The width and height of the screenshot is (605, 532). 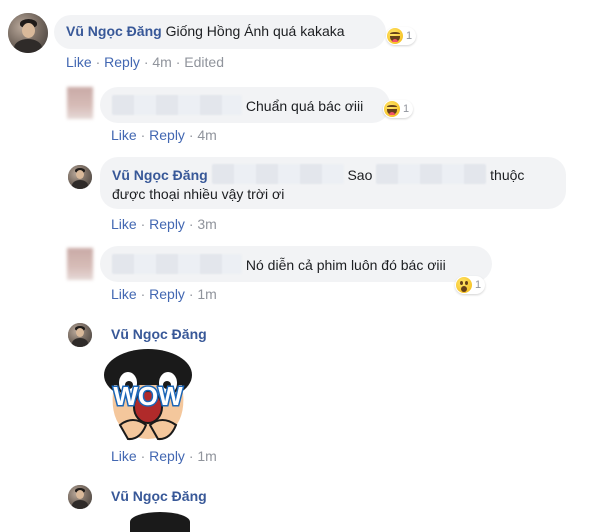 I want to click on comment-bubble: Chuẩn quá bác ơiii, so click(x=245, y=105).